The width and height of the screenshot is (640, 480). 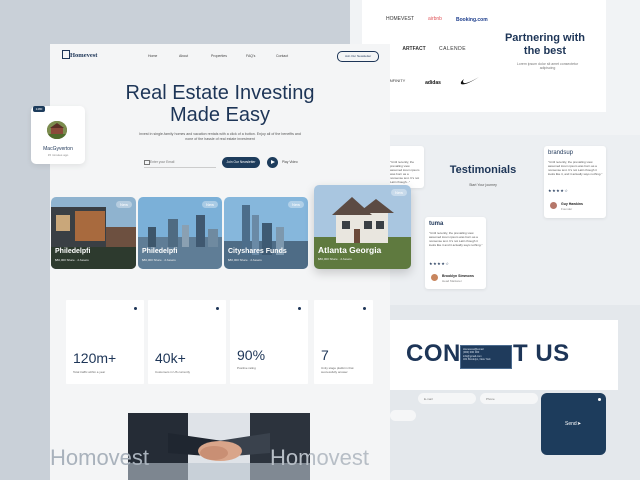 I want to click on send-arrow-icon: ➤, so click(x=579, y=424).